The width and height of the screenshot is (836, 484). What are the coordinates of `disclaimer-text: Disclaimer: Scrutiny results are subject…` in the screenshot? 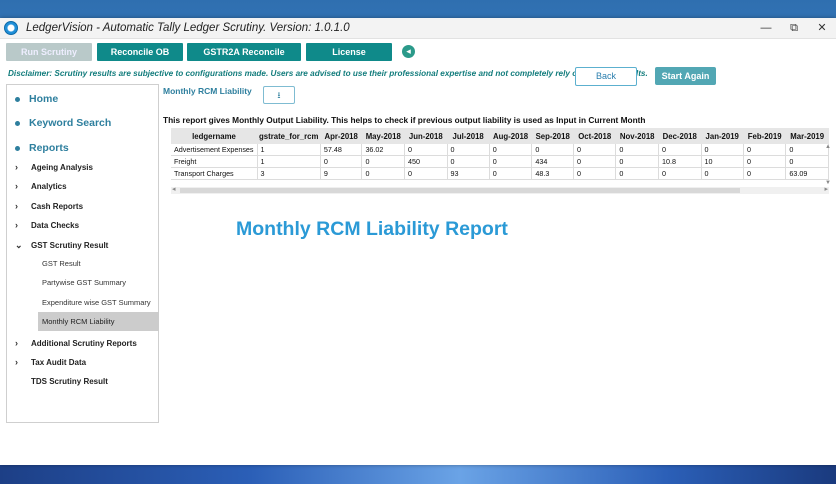 It's located at (328, 73).